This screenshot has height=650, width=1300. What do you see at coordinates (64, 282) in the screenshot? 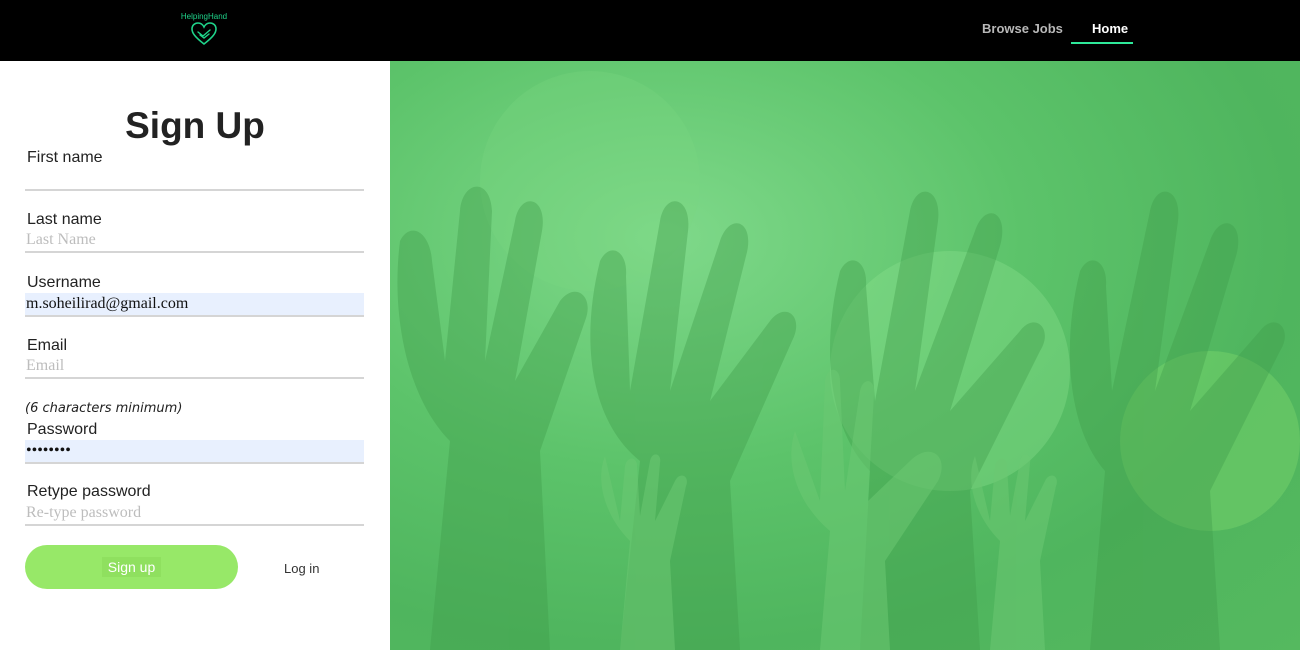
I see `username-label: Username` at bounding box center [64, 282].